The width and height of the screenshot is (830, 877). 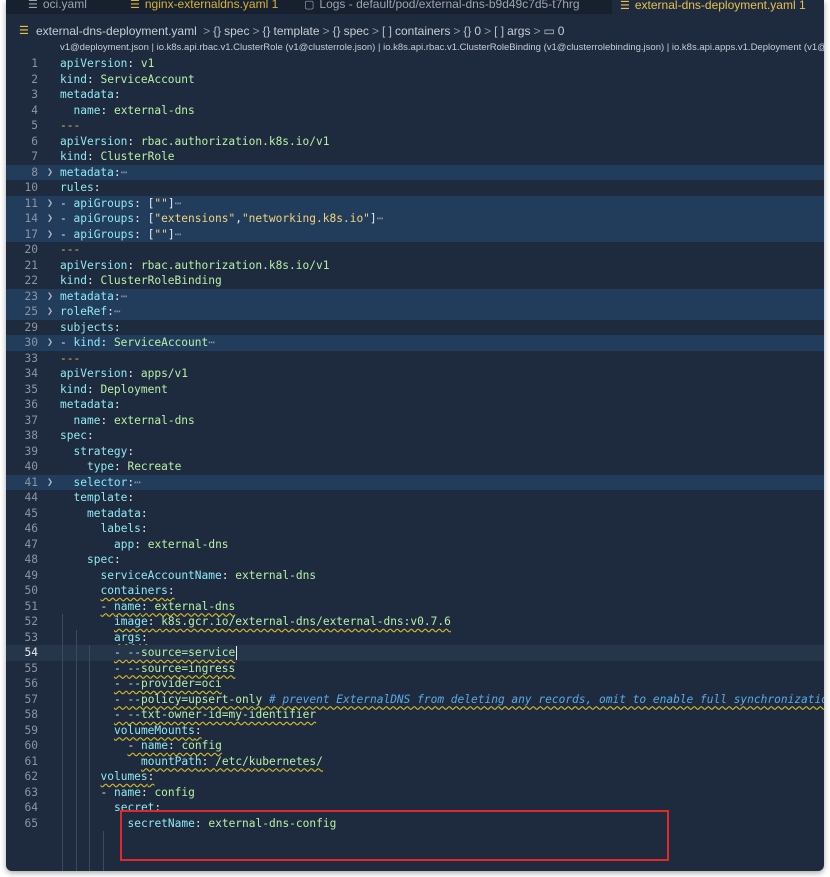 What do you see at coordinates (718, 7) in the screenshot?
I see `tab-external-dns-deployment: ☰ external-dns-deployment.yaml 1` at bounding box center [718, 7].